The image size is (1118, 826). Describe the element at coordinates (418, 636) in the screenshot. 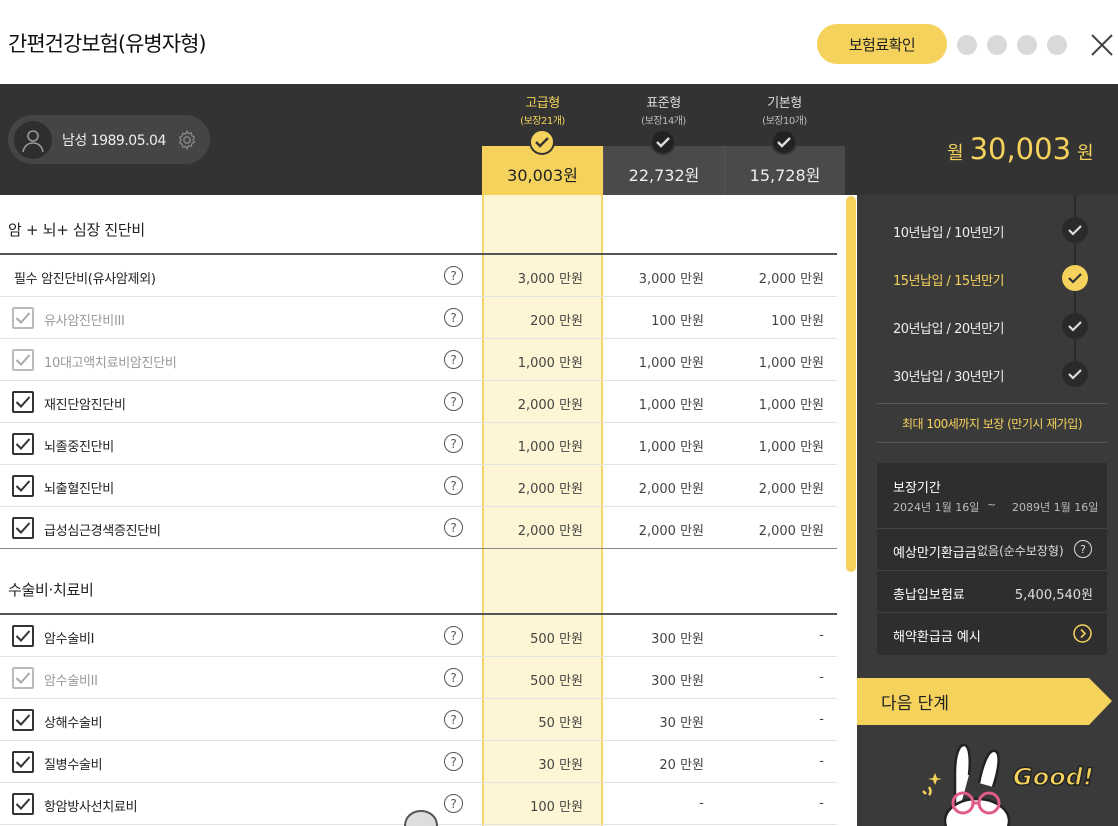

I see `coverage-row: 암수술비I? 500 만원 300 만원 -` at that location.